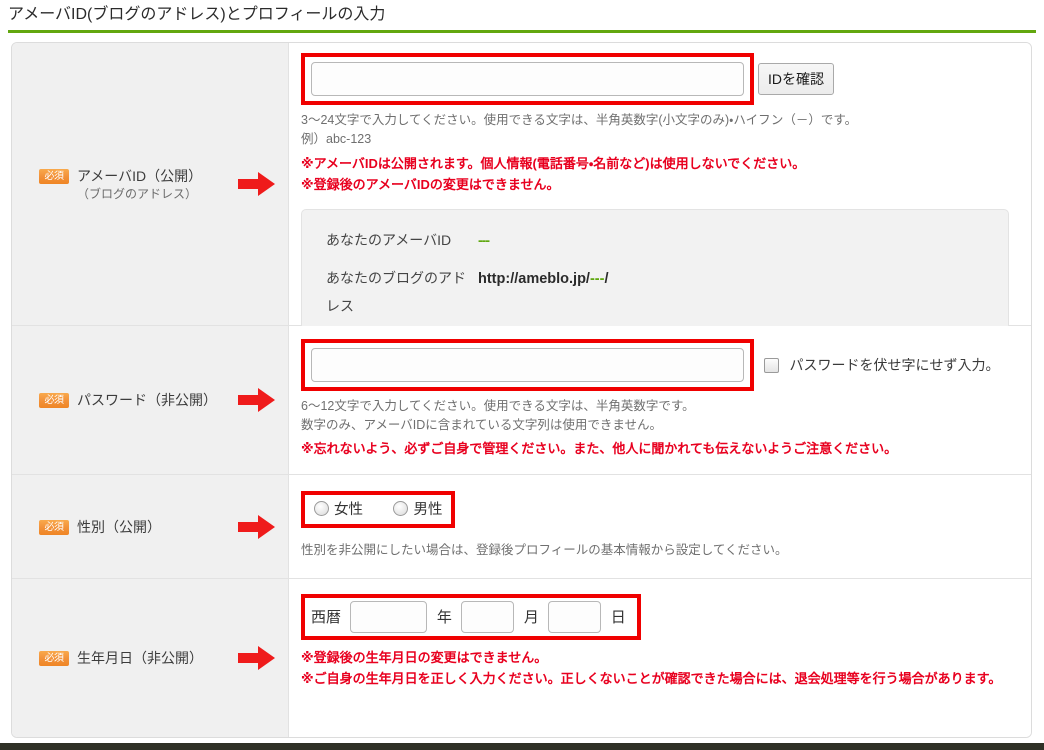 The width and height of the screenshot is (1044, 750). Describe the element at coordinates (140, 175) in the screenshot. I see `ameba-id-label: アメーバID（公開）` at that location.